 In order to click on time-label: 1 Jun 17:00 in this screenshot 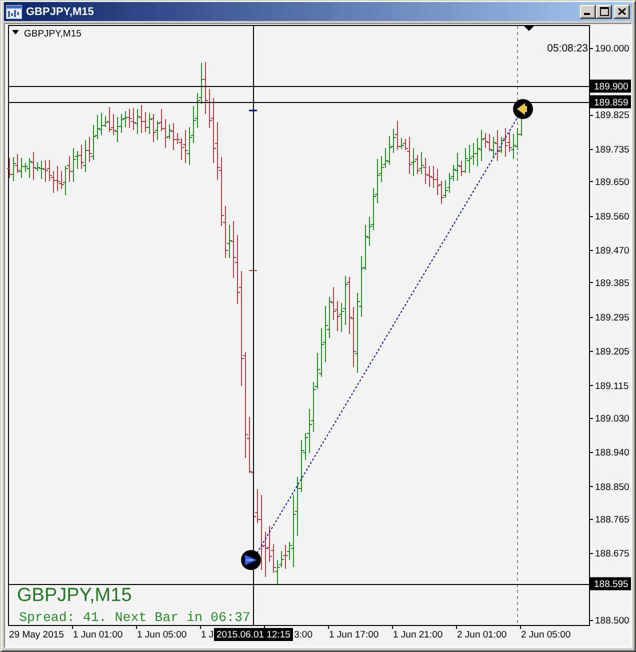, I will do `click(354, 635)`.